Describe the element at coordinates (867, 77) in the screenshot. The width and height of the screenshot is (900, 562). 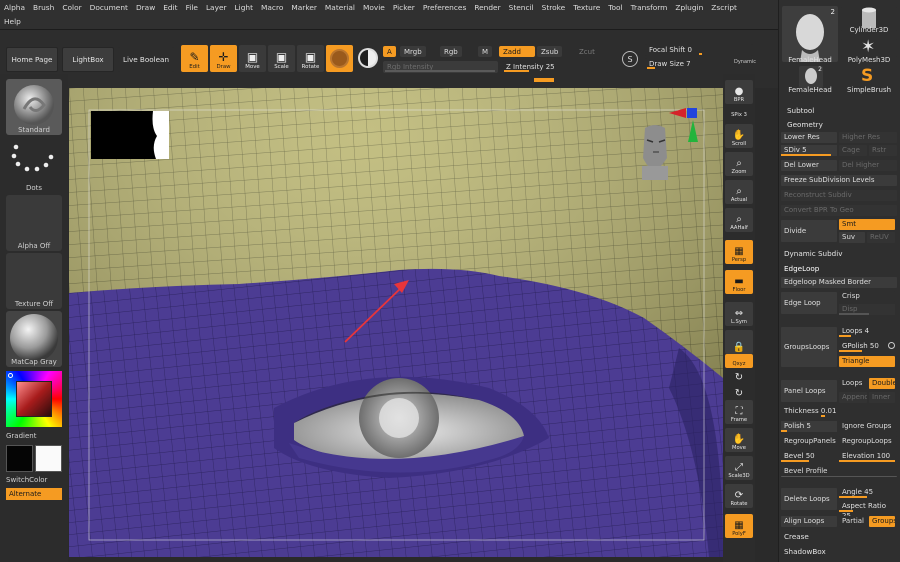
I see `simplebrush-thumb: S` at that location.